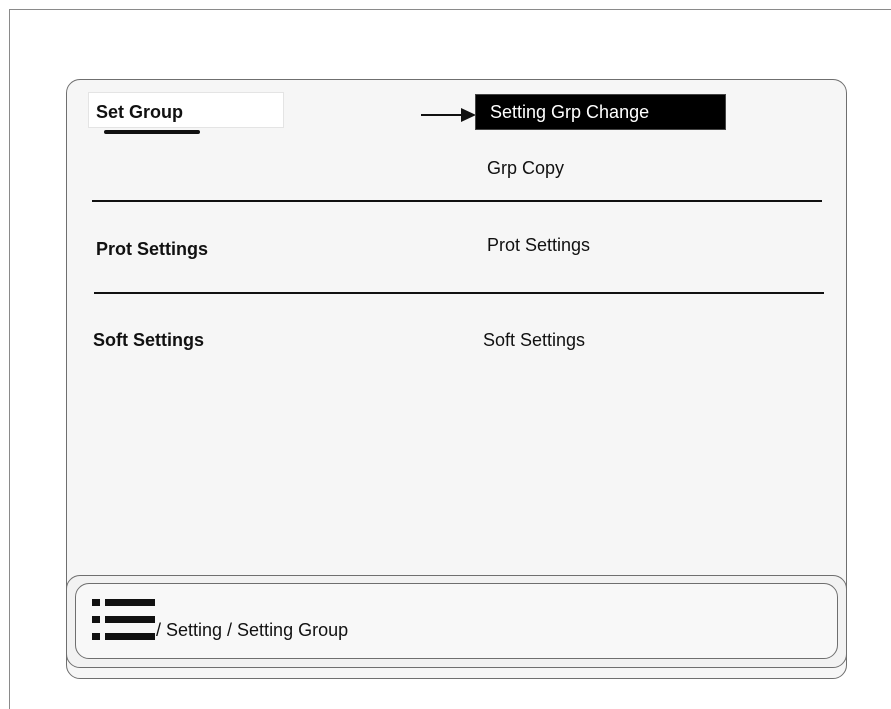  I want to click on set-group-underline, so click(152, 132).